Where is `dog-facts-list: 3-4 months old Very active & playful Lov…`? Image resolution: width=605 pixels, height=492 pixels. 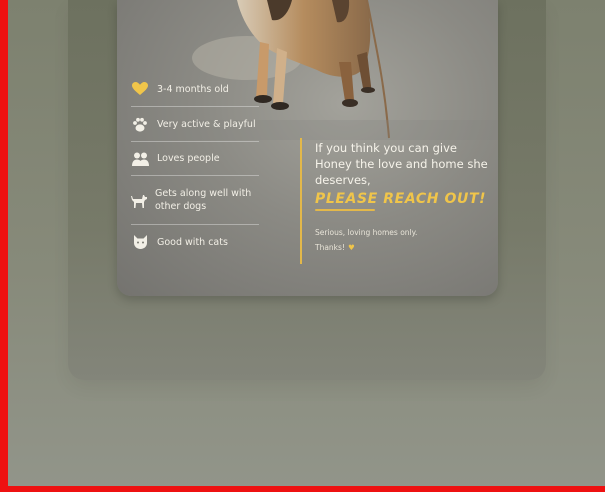
dog-facts-list: 3-4 months old Very active & playful Lov… is located at coordinates (195, 165).